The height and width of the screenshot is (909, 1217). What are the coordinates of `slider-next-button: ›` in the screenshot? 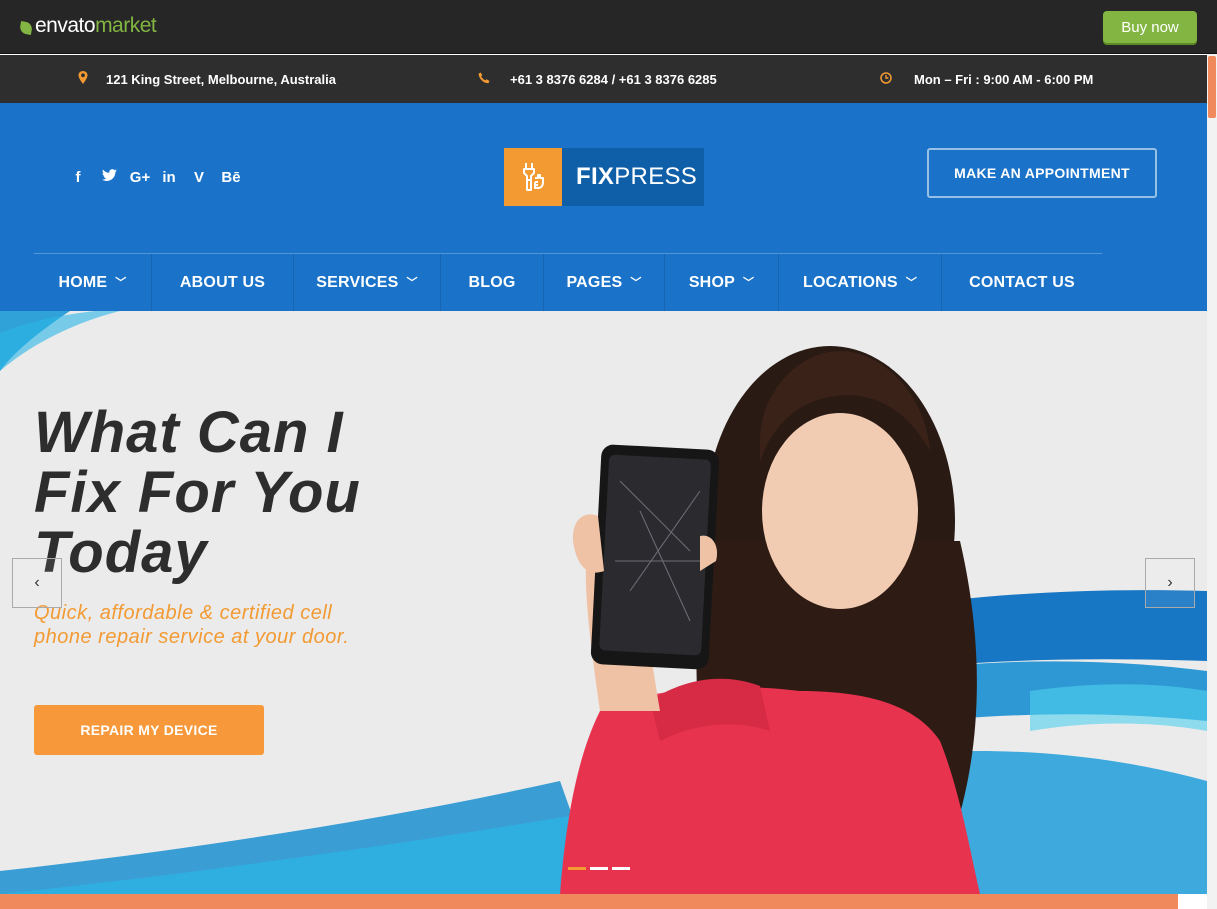 It's located at (1170, 583).